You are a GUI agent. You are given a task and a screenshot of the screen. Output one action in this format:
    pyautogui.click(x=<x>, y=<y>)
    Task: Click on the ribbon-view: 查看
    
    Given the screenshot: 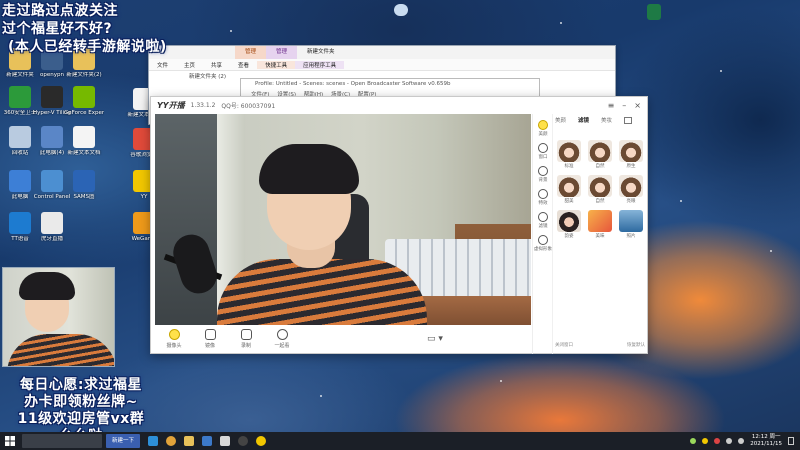 What is the action you would take?
    pyautogui.click(x=243, y=65)
    